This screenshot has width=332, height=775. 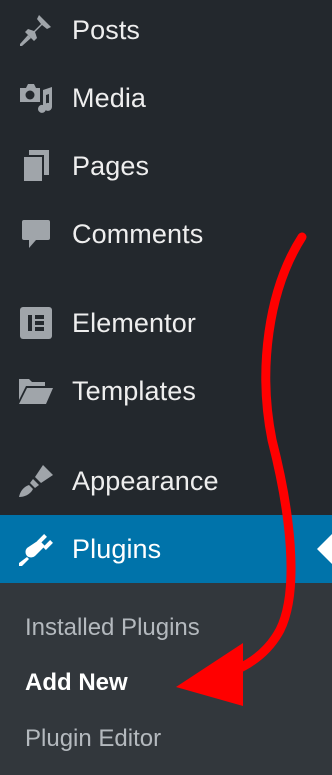 I want to click on camera-music-icon, so click(x=36, y=98).